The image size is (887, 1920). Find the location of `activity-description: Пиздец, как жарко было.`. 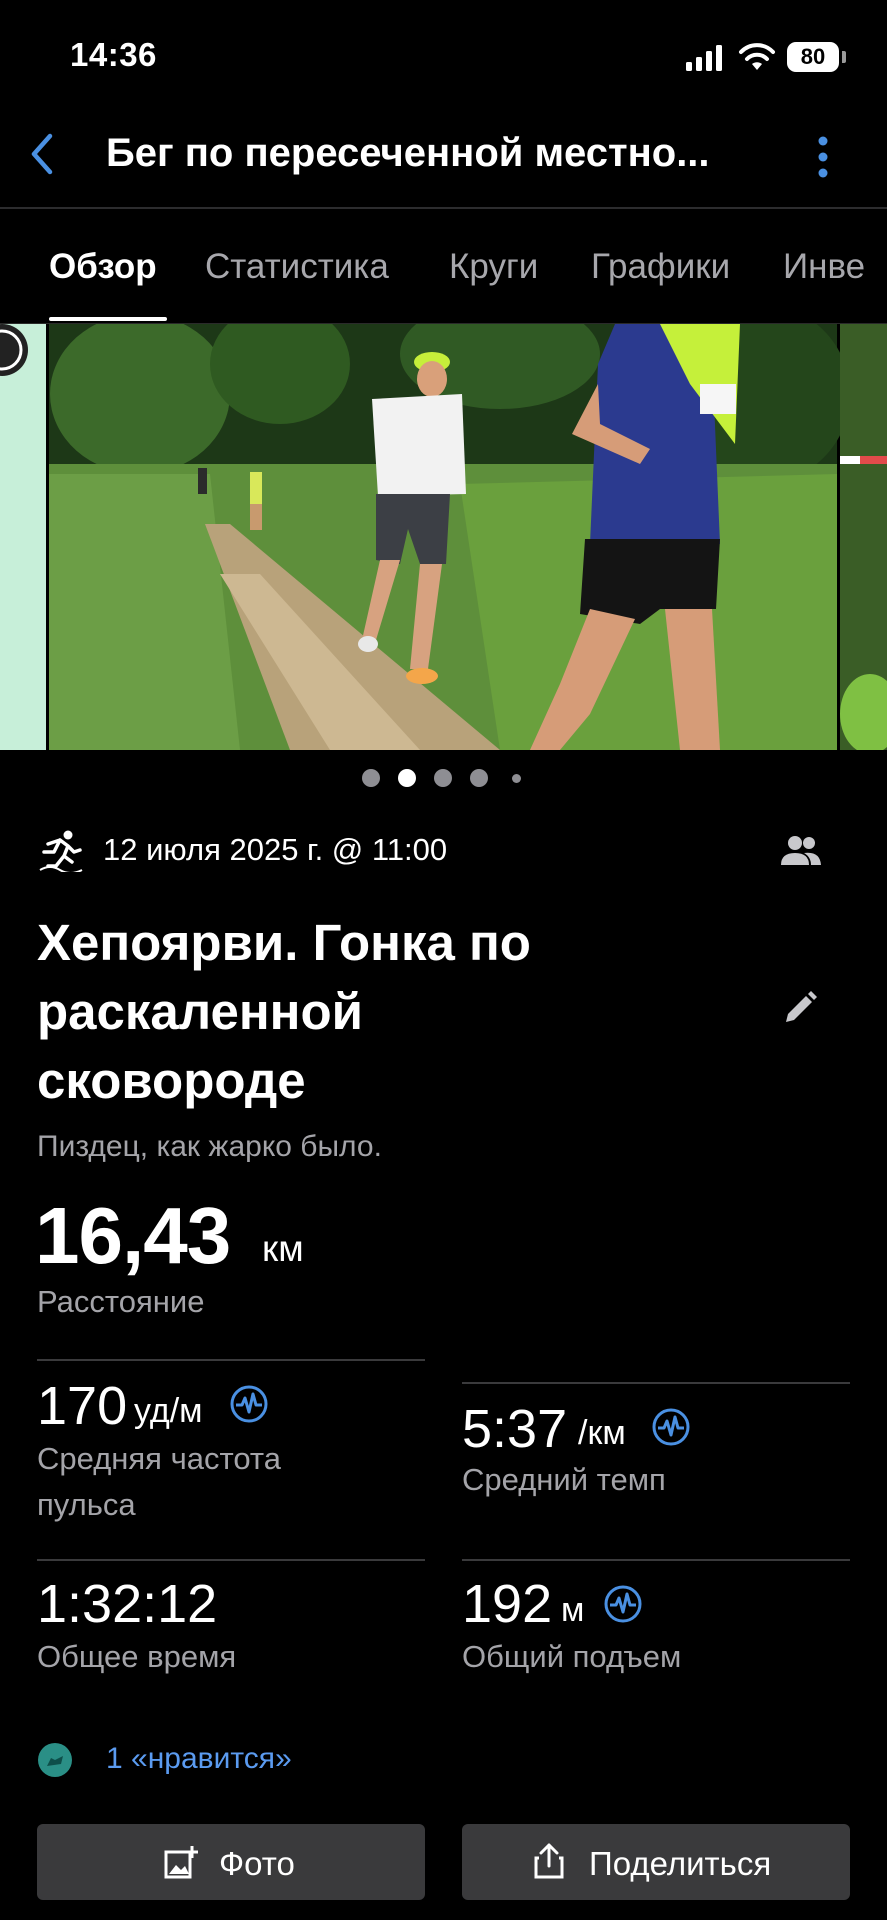

activity-description: Пиздец, как жарко было. is located at coordinates (209, 1146).